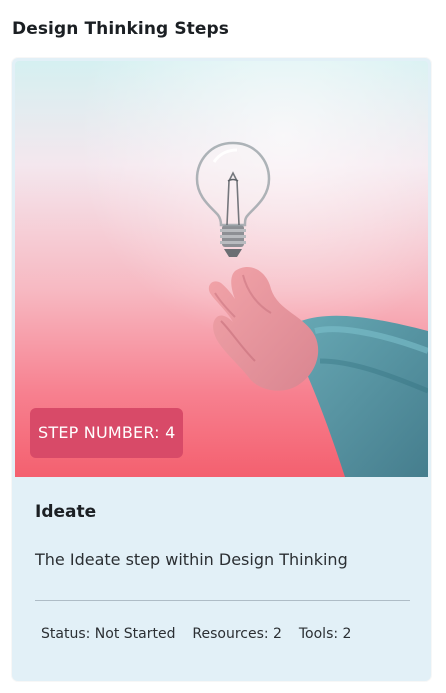 The width and height of the screenshot is (446, 693). What do you see at coordinates (66, 634) in the screenshot?
I see `status-label: Status:` at bounding box center [66, 634].